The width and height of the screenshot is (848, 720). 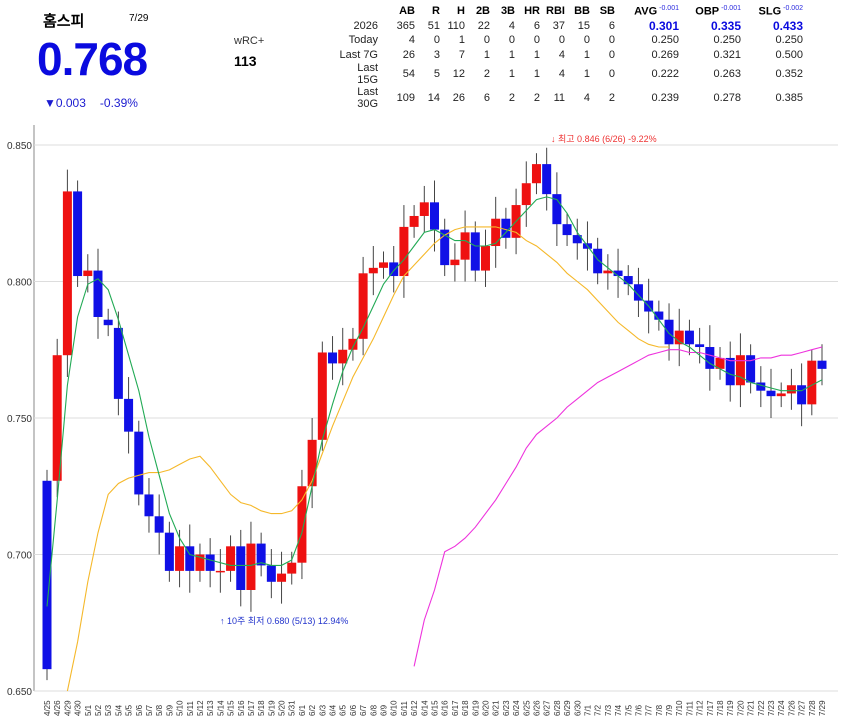 I want to click on x-tick-label: 6/15, so click(x=435, y=708).